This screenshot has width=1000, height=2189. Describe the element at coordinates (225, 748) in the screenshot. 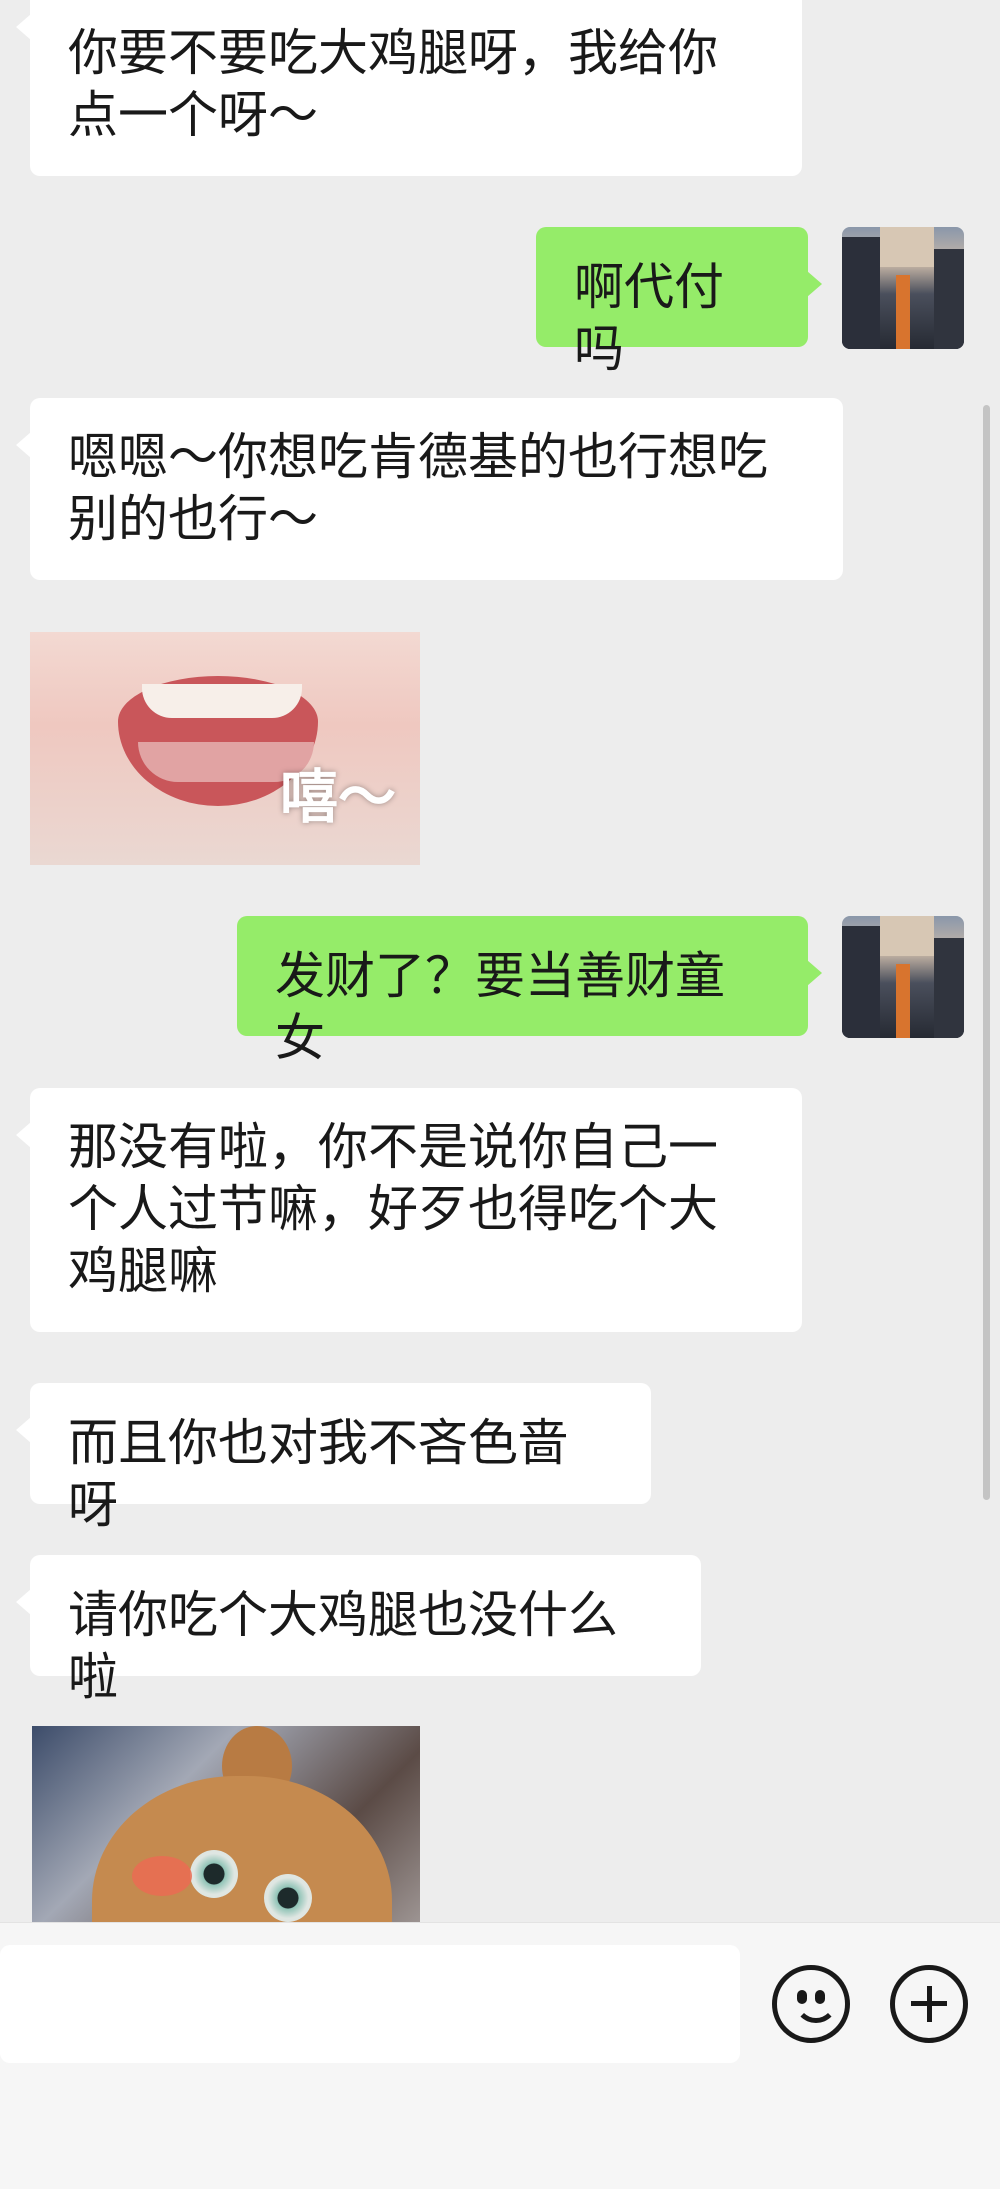

I see `smiling-mouth-sticker: 嘻～` at that location.